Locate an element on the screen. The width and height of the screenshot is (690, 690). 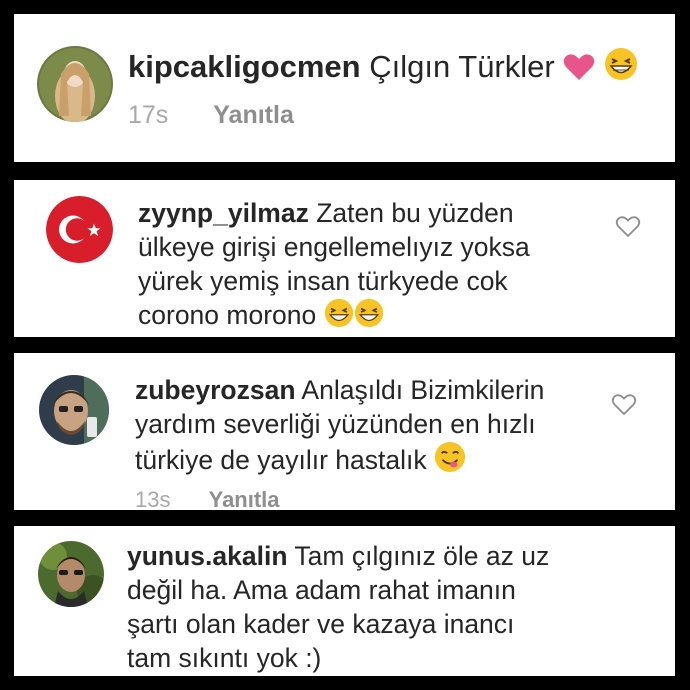
comment-line-4: corono morono is located at coordinates (334, 317).